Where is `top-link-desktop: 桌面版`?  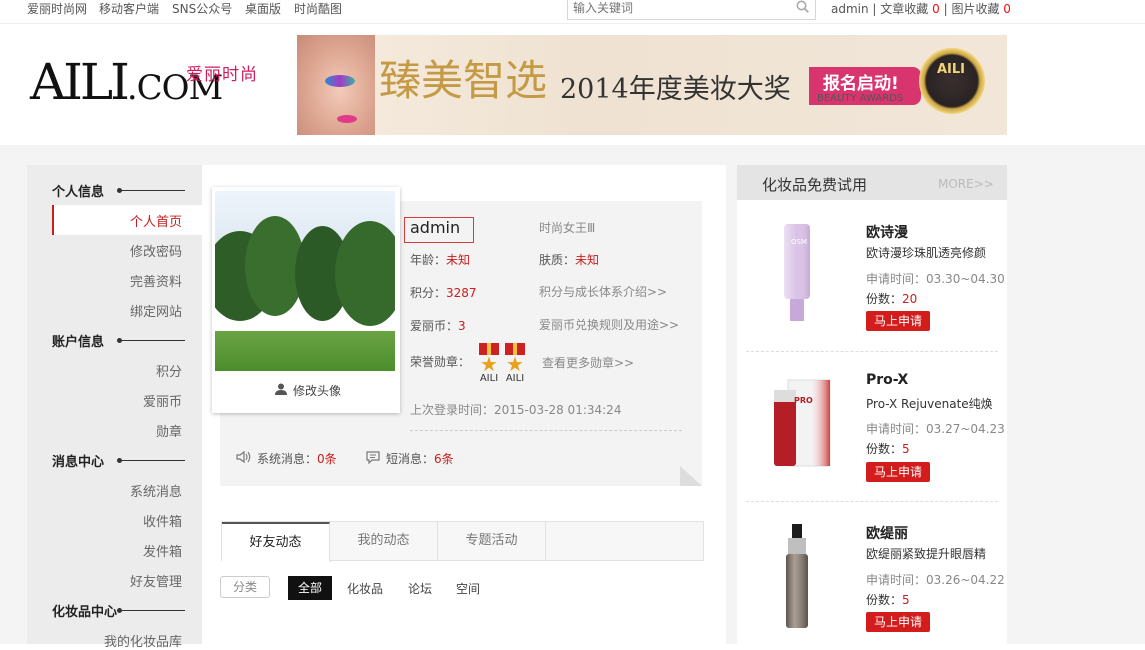 top-link-desktop: 桌面版 is located at coordinates (263, 8).